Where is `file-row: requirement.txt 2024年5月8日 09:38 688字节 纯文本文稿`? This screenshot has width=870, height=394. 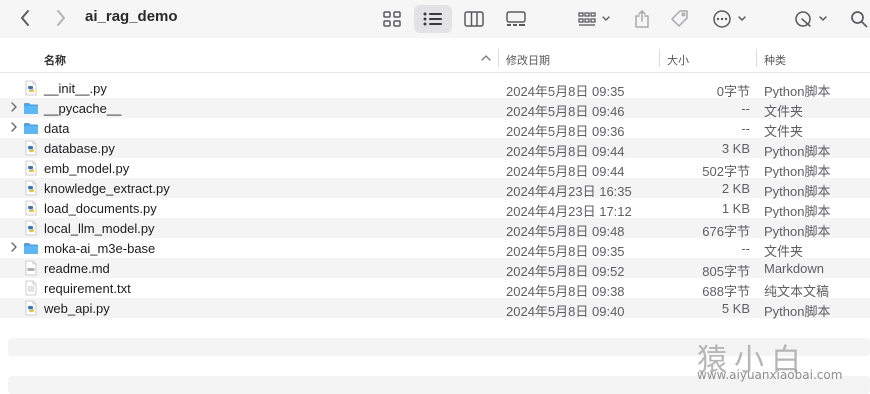
file-row: requirement.txt 2024年5月8日 09:38 688字节 纯文本文稿 is located at coordinates (435, 288).